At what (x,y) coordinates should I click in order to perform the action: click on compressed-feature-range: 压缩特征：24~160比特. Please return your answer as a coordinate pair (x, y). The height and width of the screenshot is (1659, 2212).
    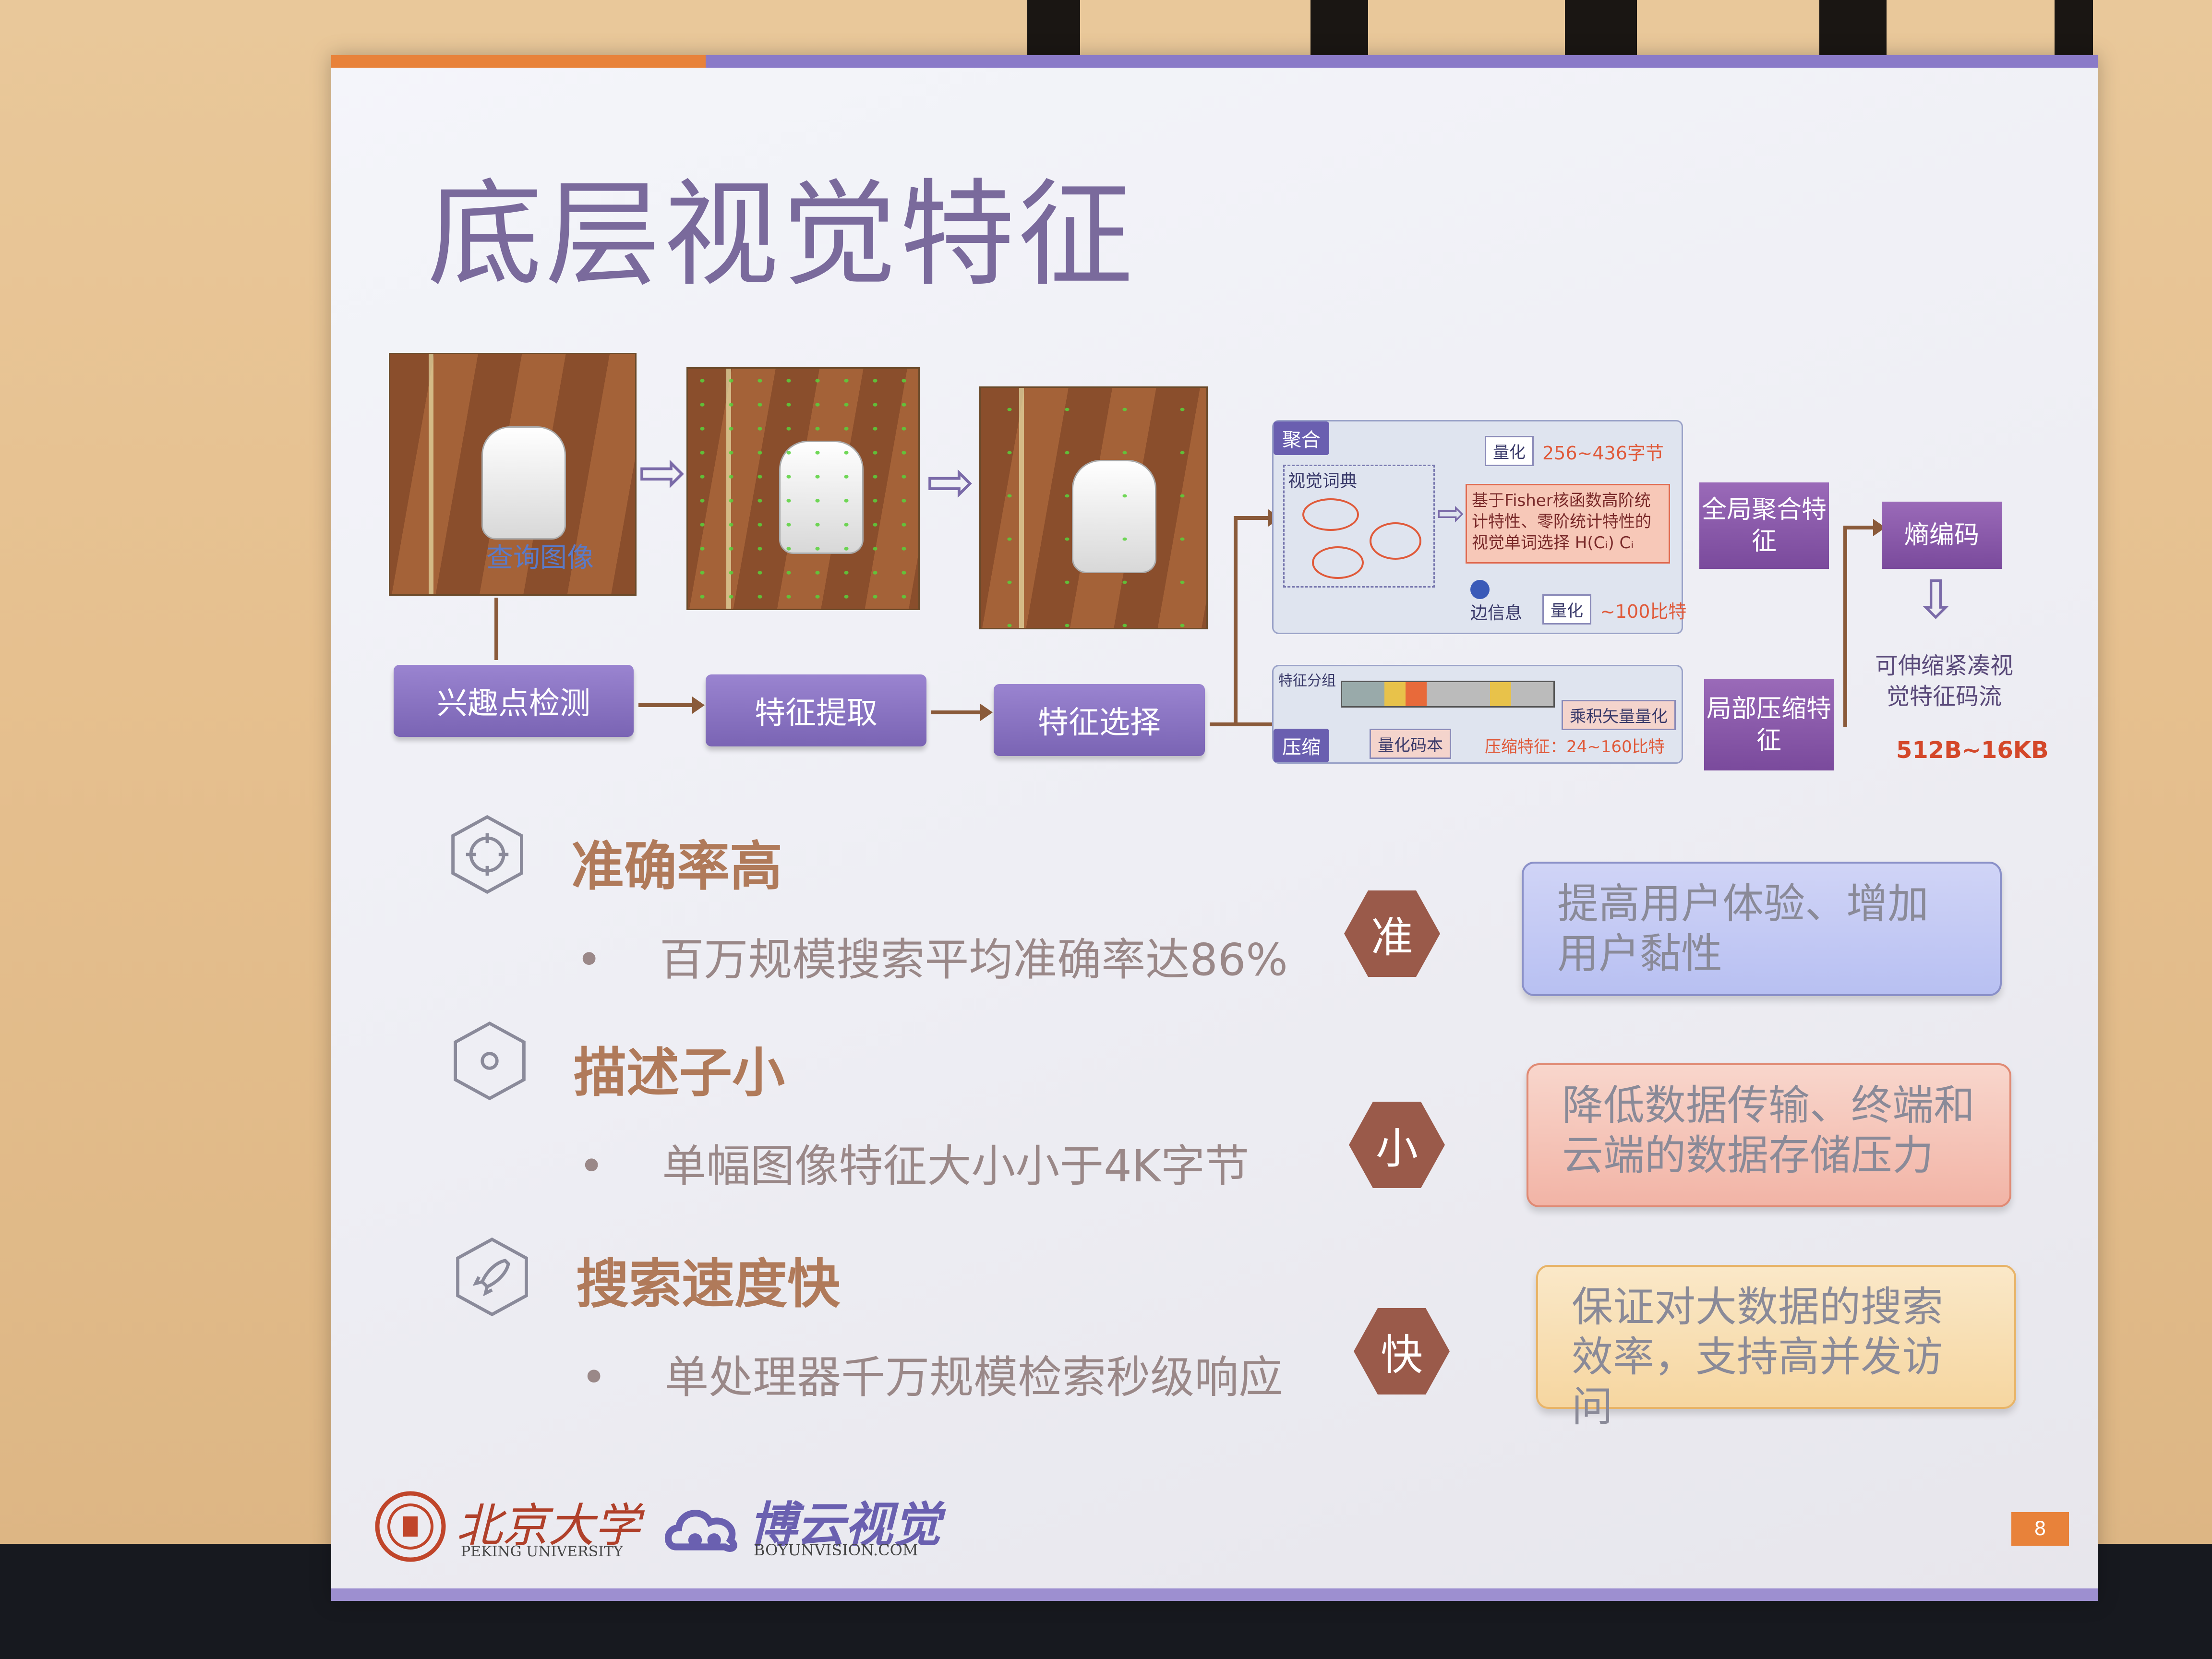
    Looking at the image, I should click on (1575, 747).